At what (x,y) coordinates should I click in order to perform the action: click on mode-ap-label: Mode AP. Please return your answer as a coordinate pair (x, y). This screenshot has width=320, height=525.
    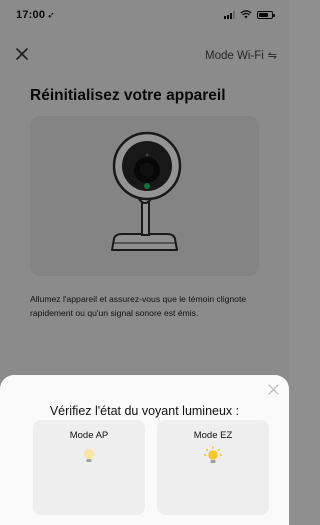
    Looking at the image, I should click on (89, 435).